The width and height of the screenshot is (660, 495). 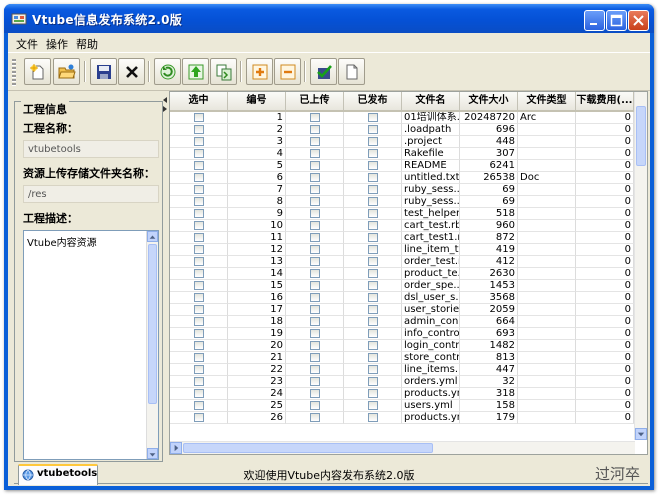 I want to click on column-header: 文件类型, so click(x=547, y=102).